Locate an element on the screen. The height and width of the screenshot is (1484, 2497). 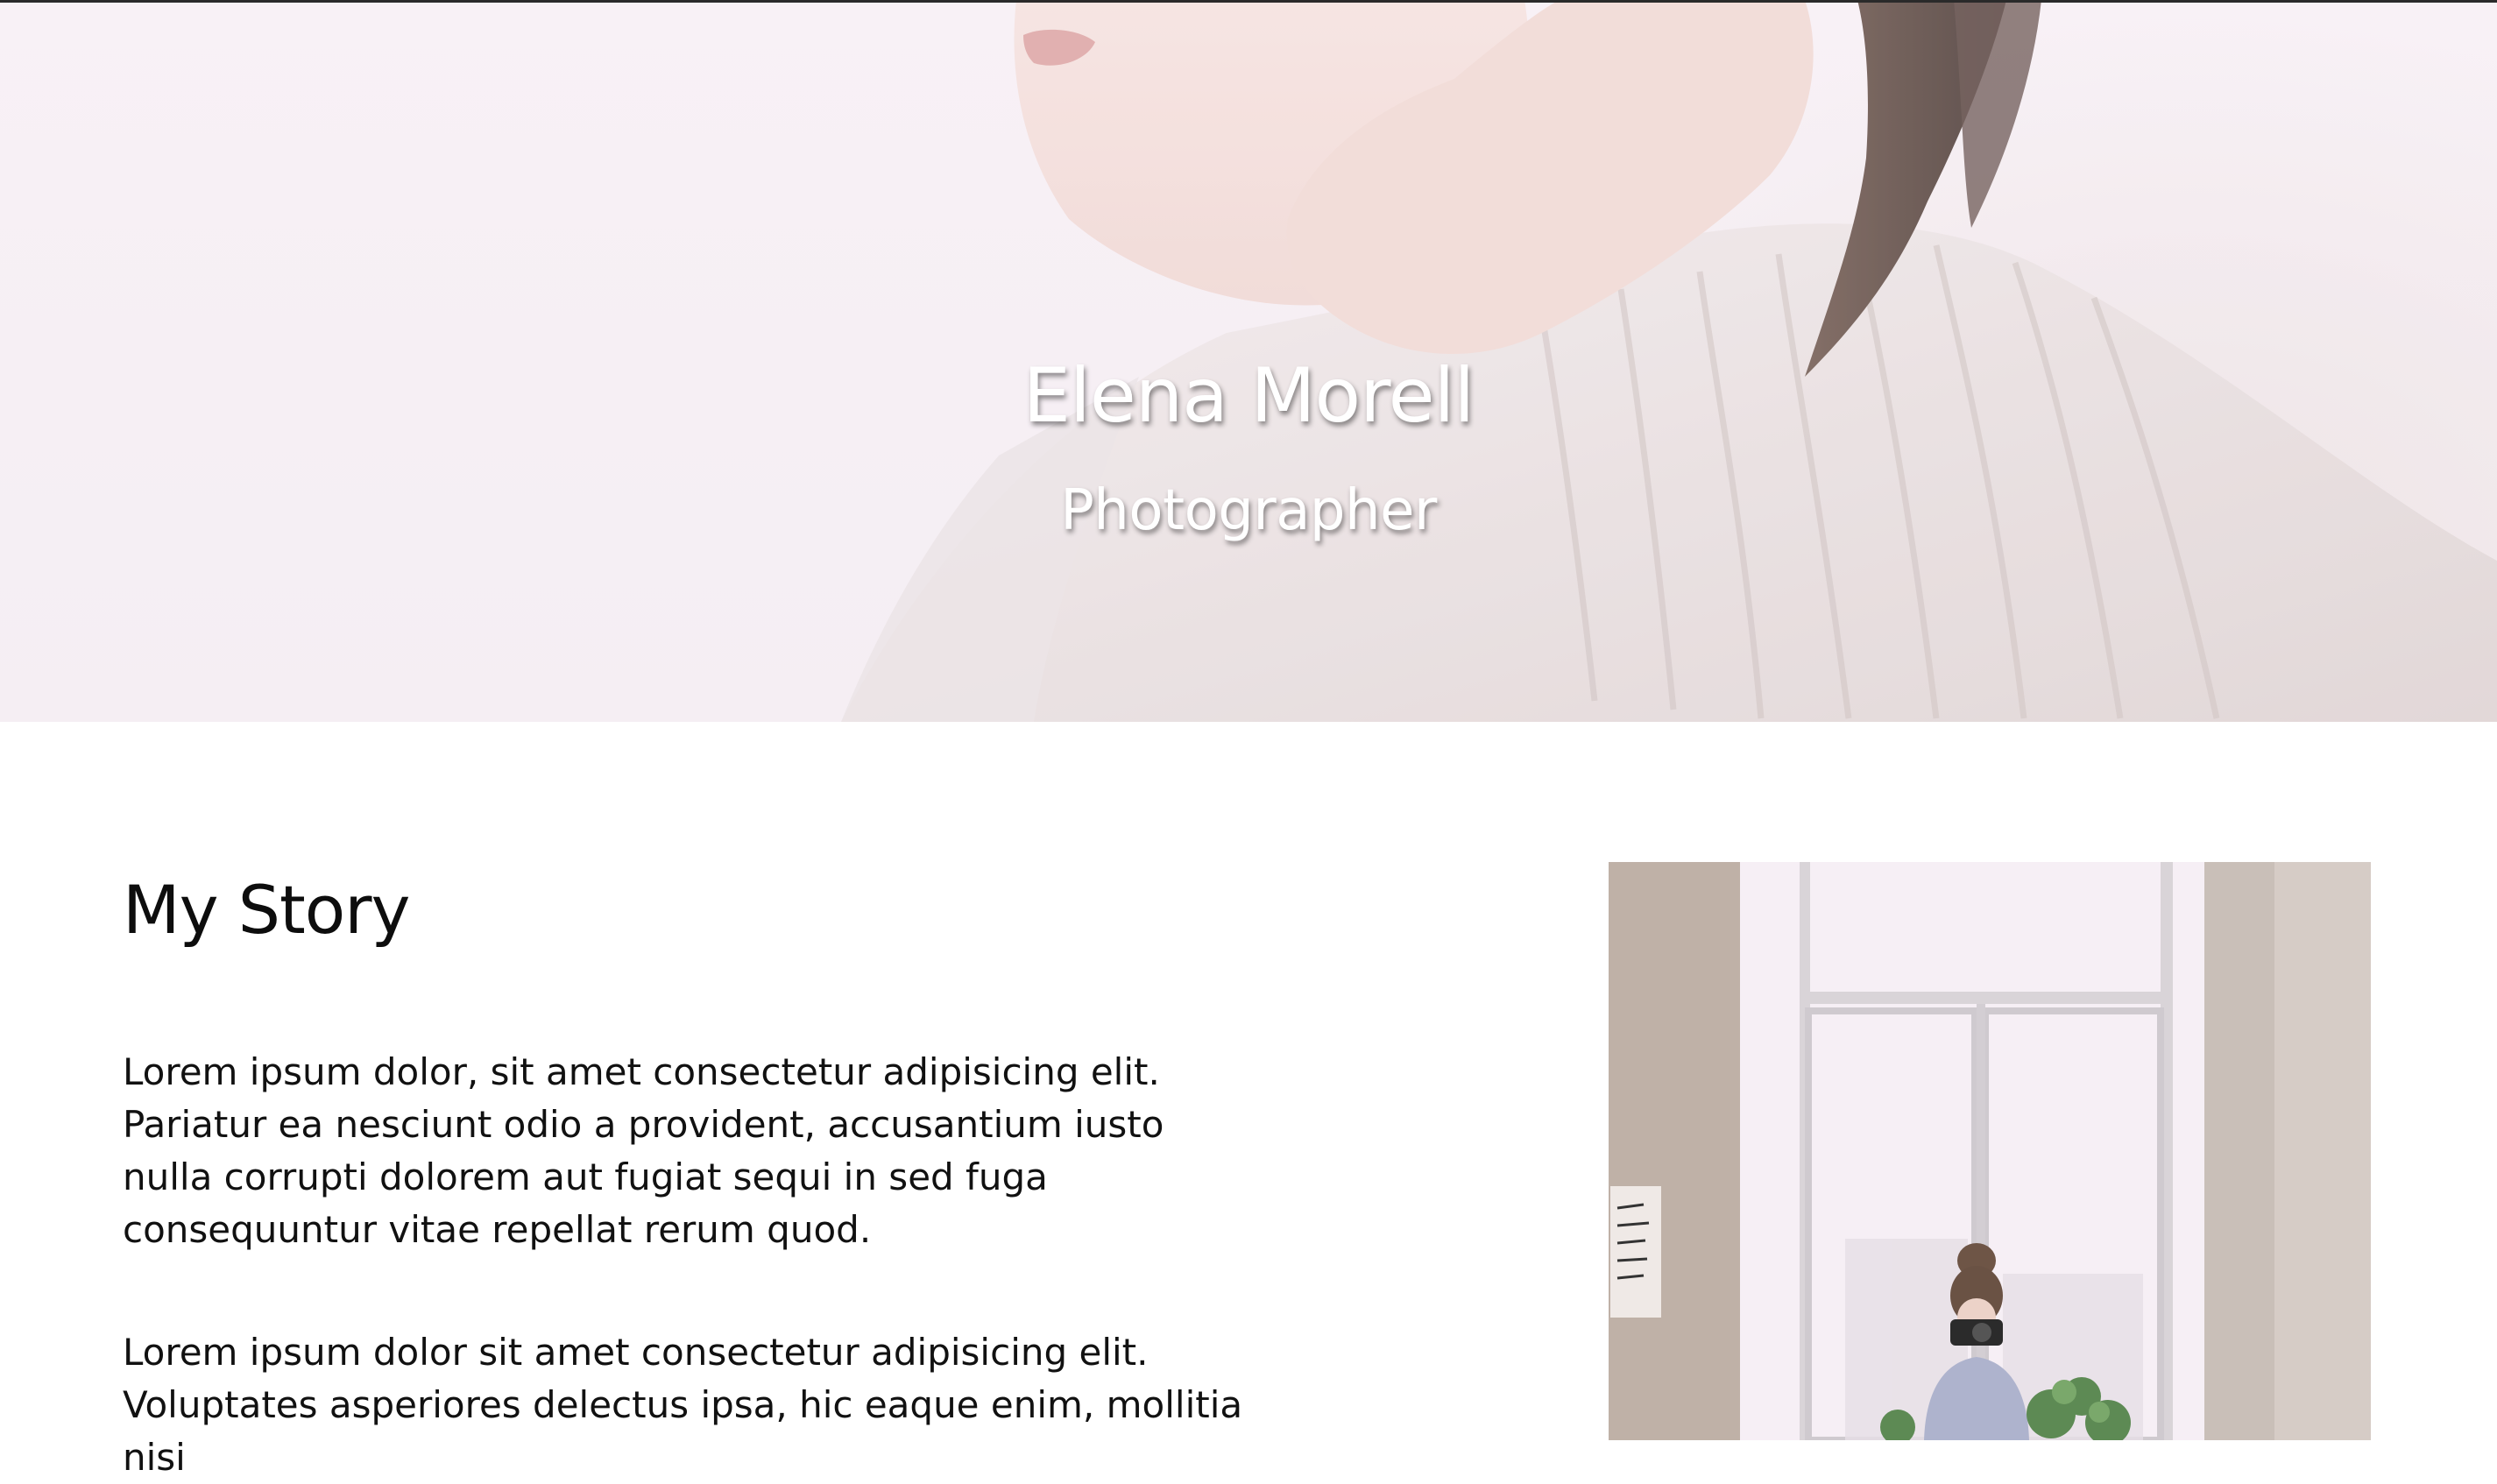
hero-name: Elena Morell is located at coordinates (1248, 396).